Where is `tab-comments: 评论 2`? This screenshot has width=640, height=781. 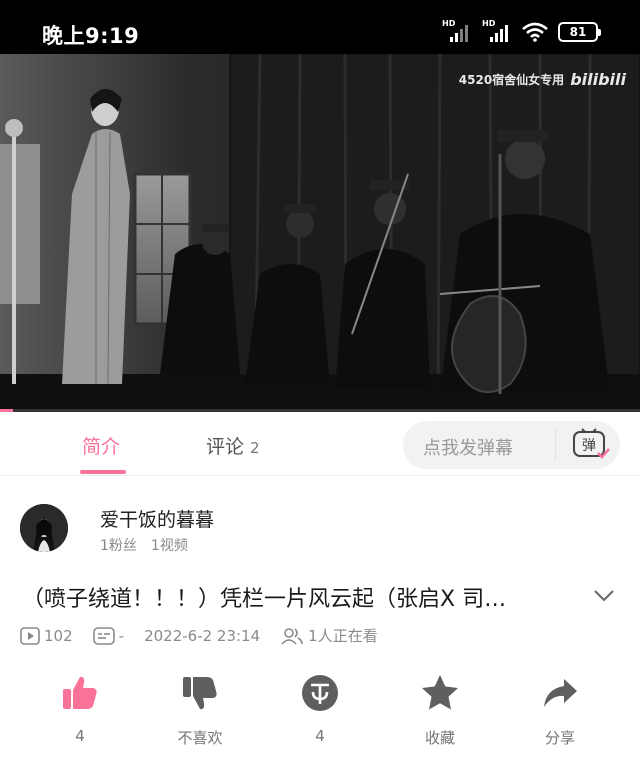 tab-comments: 评论 2 is located at coordinates (233, 445).